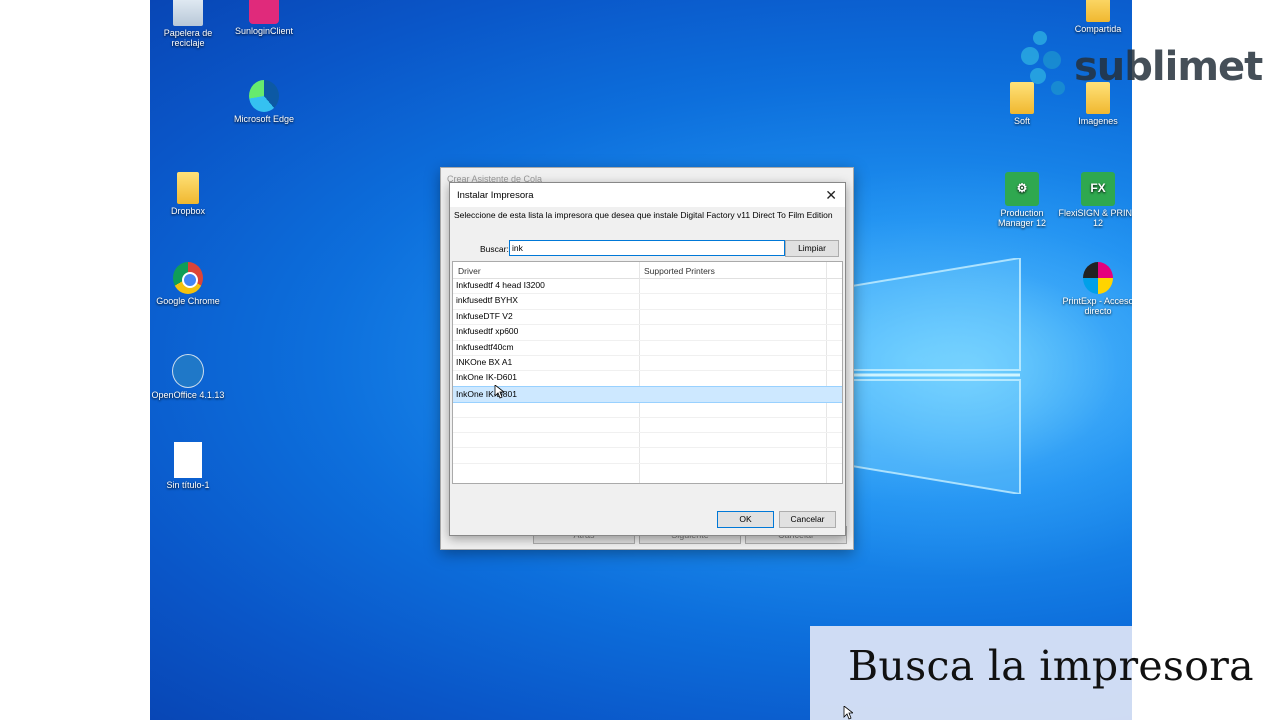  What do you see at coordinates (469, 271) in the screenshot?
I see `column-header-driver: Driver` at bounding box center [469, 271].